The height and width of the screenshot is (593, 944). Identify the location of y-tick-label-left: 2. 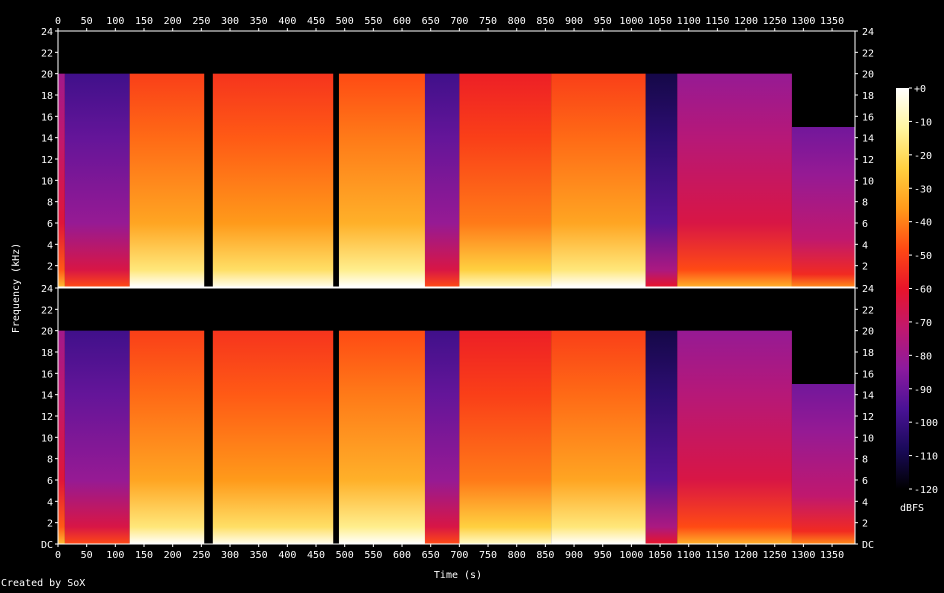
(50, 267).